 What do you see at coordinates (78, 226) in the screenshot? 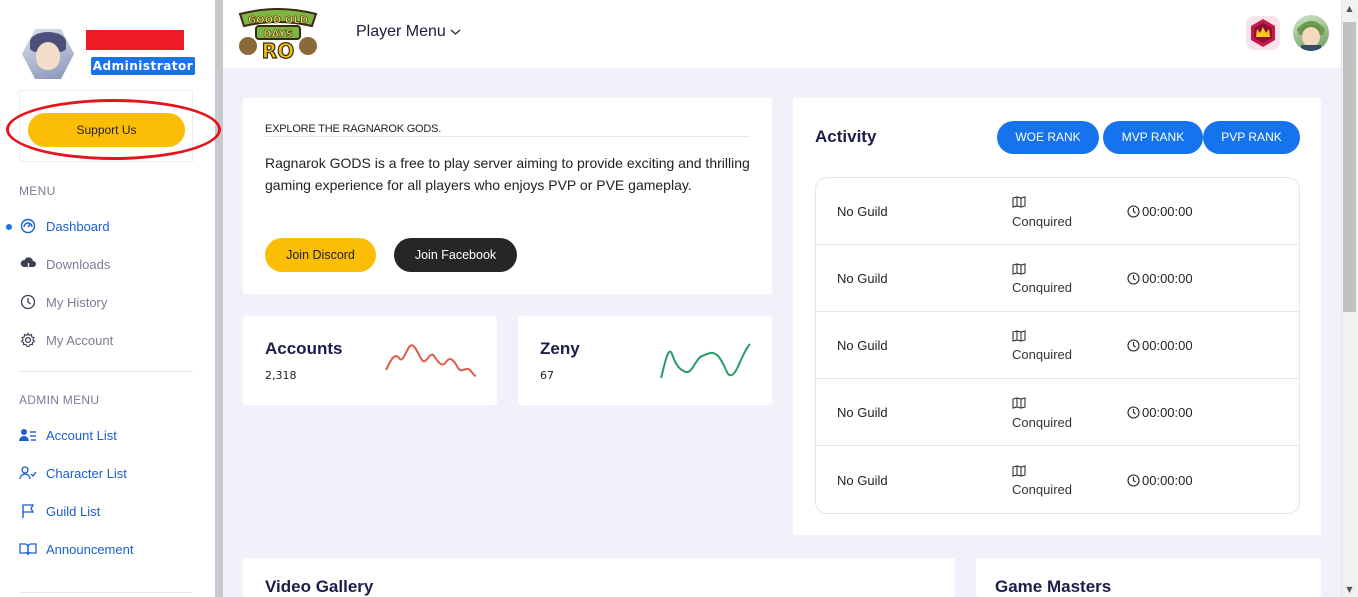
I see `sidebar-item-label: Dashboard` at bounding box center [78, 226].